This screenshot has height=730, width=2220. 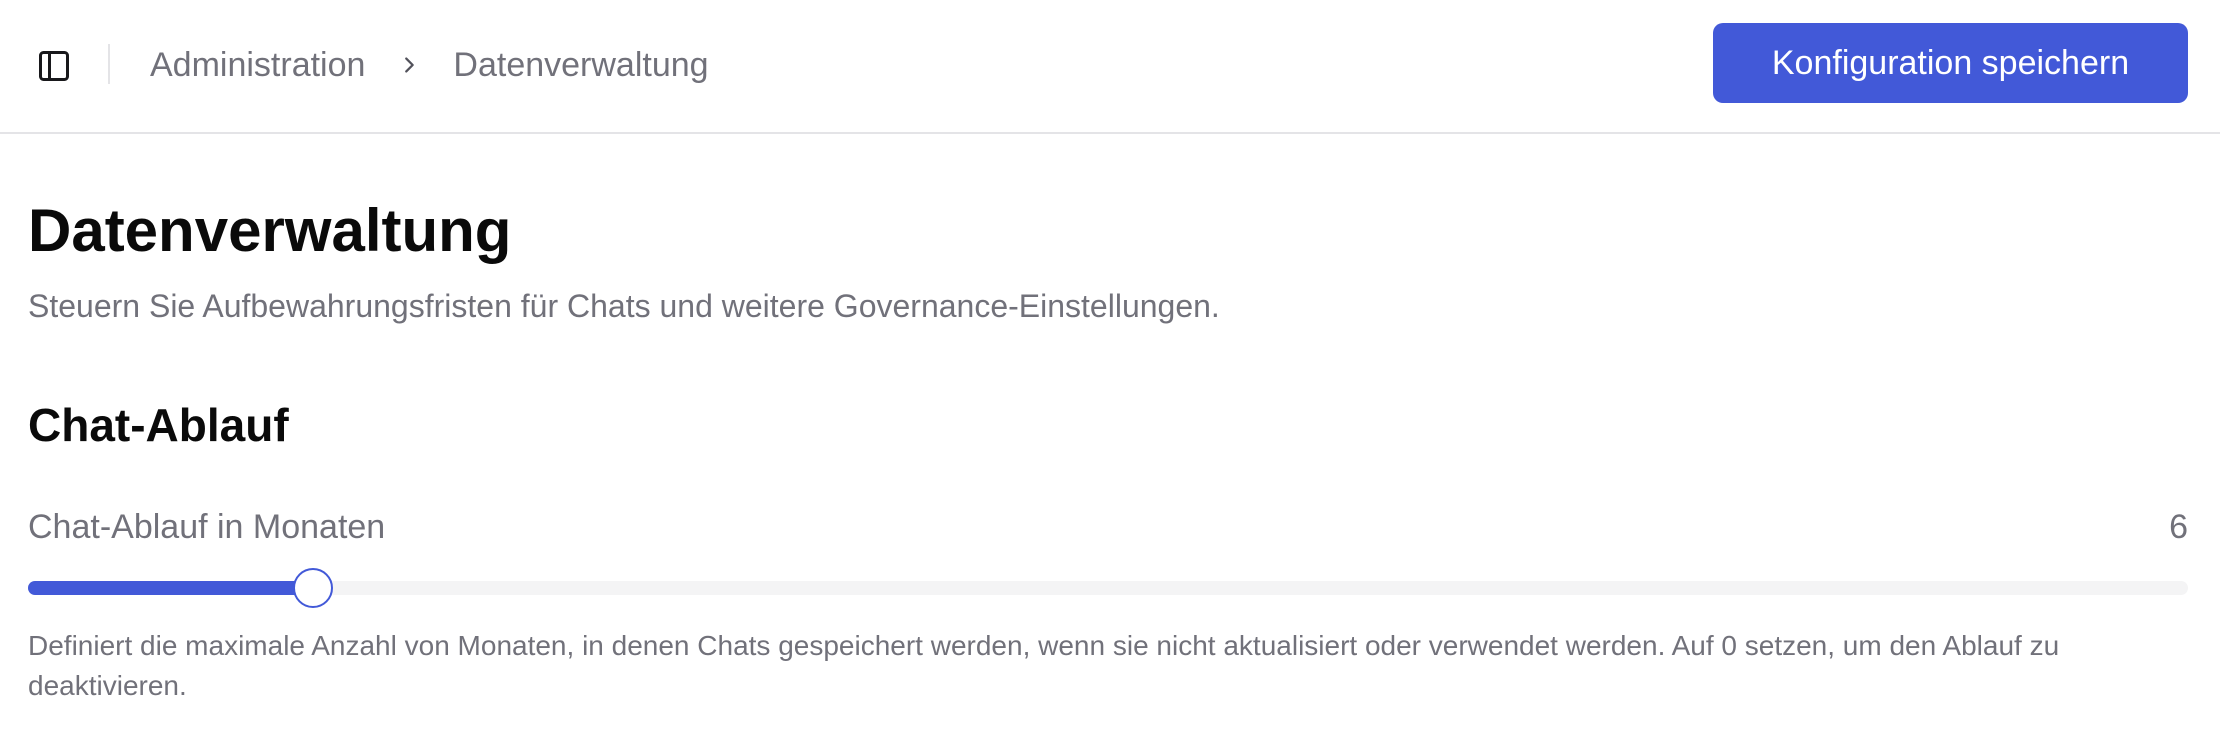 What do you see at coordinates (270, 230) in the screenshot?
I see `page-title: Datenverwaltung` at bounding box center [270, 230].